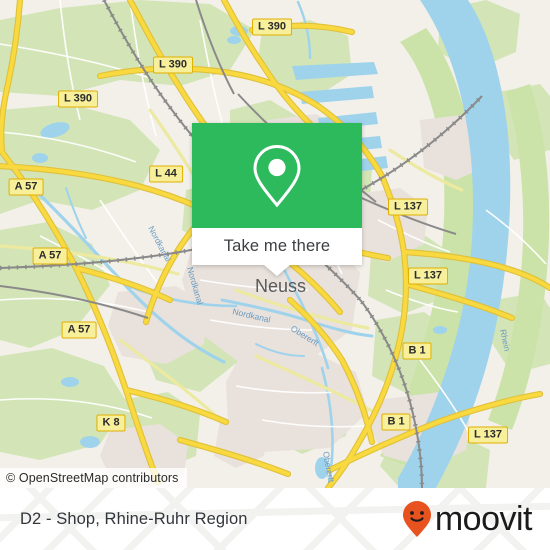 The height and width of the screenshot is (550, 550). I want to click on road-shield: K 8, so click(111, 423).